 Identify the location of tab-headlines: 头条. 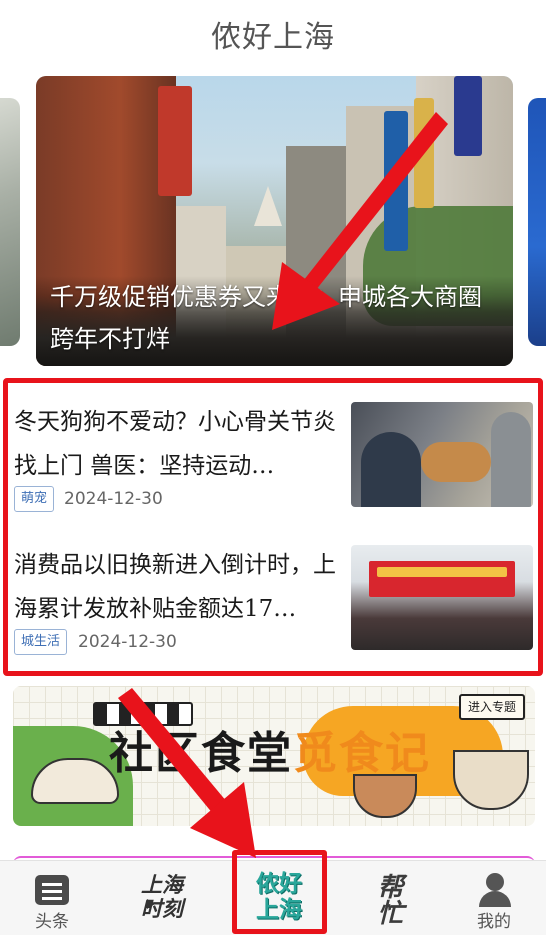
(52, 898).